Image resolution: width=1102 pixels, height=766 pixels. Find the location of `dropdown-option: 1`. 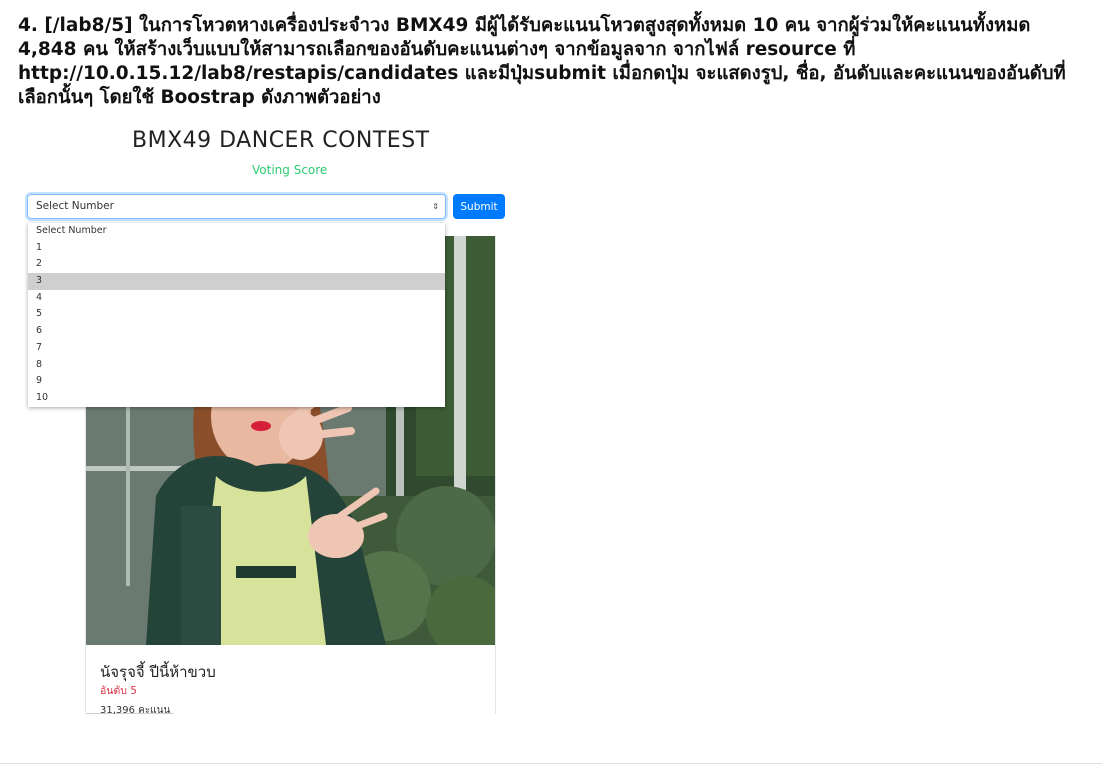

dropdown-option: 1 is located at coordinates (236, 248).